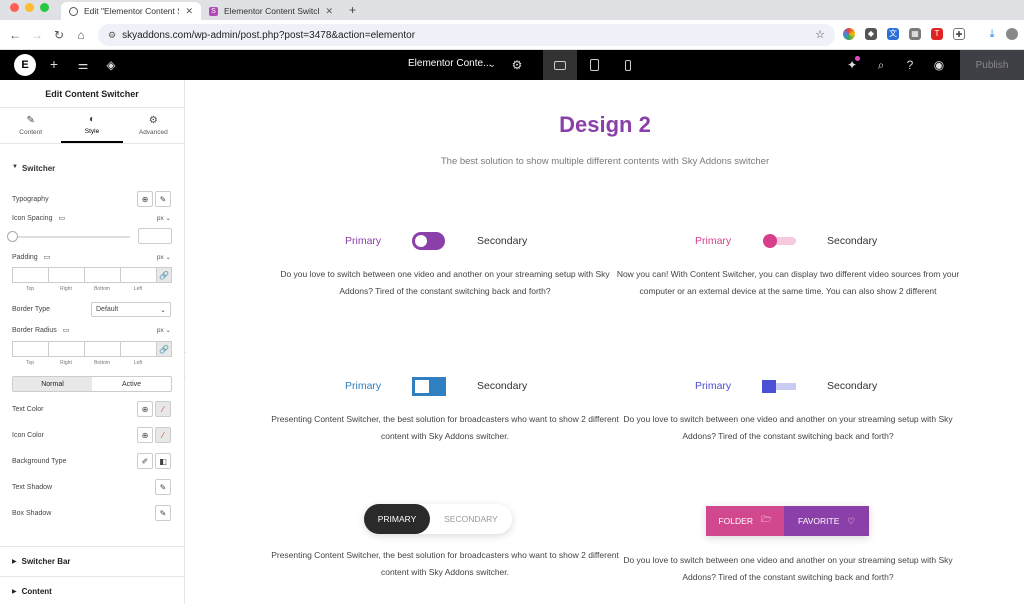 This screenshot has width=1024, height=604. What do you see at coordinates (66, 349) in the screenshot?
I see `radius-right-input` at bounding box center [66, 349].